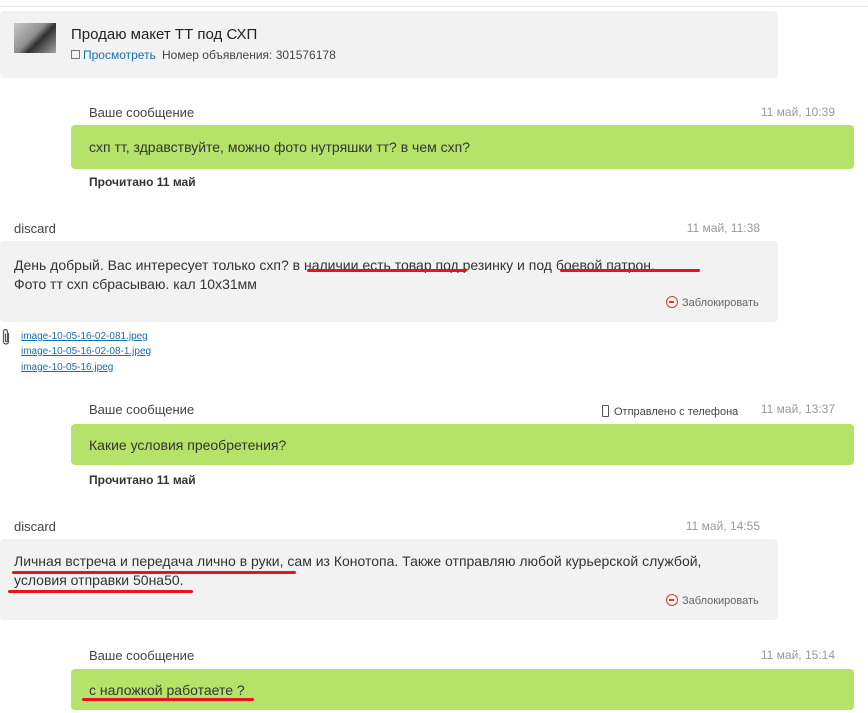 This screenshot has height=713, width=868. I want to click on ad-view-link: Просмотреть, so click(113, 55).